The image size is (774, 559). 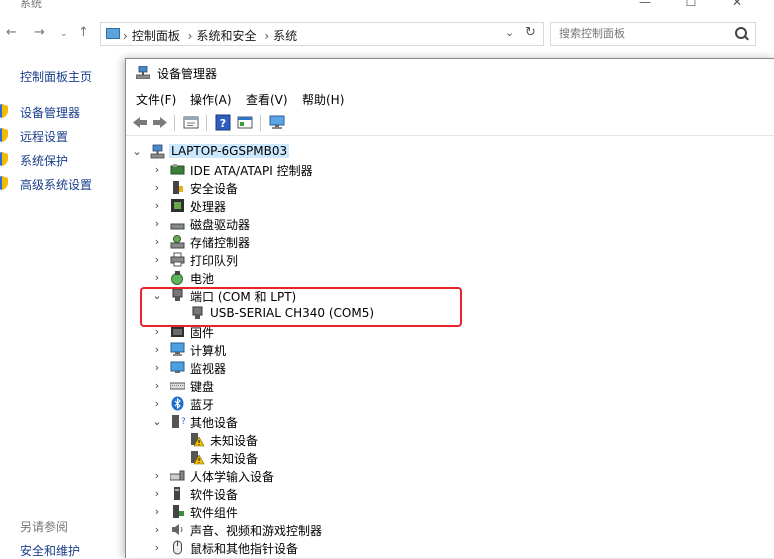 I want to click on tree-item-keyboards: › 键盘, so click(x=450, y=386).